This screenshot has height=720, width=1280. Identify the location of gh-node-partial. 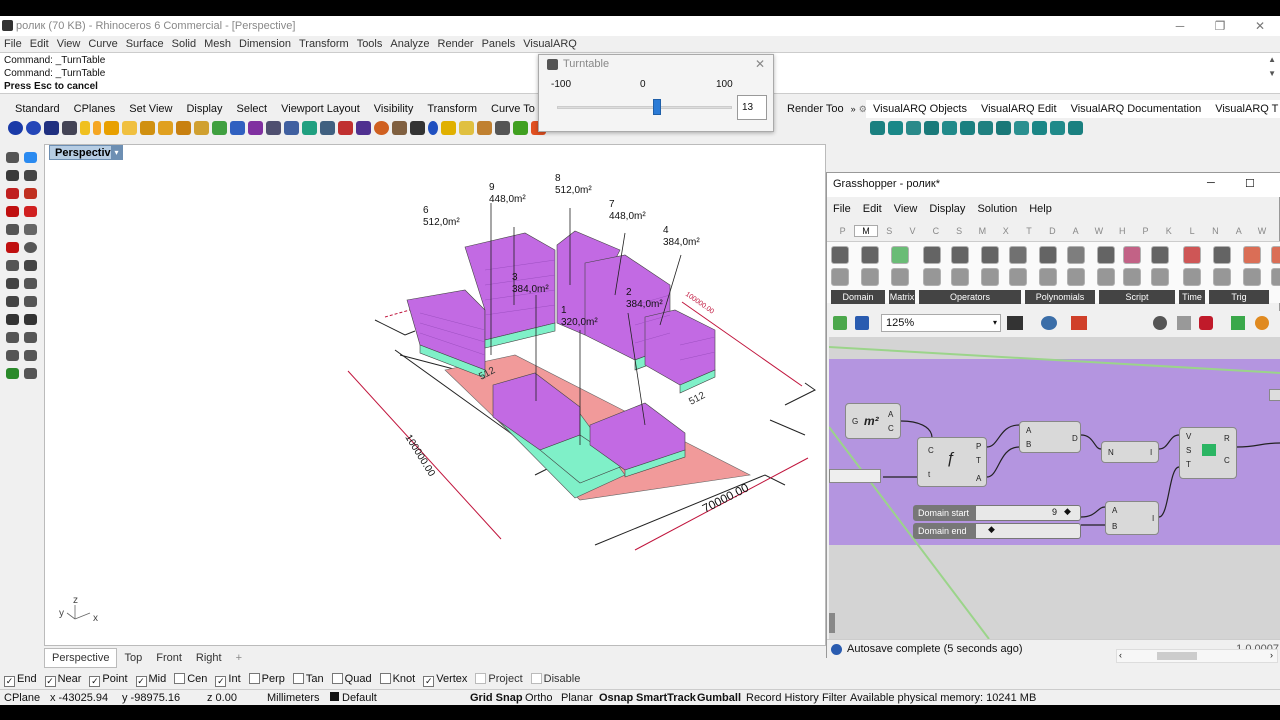
(1274, 395).